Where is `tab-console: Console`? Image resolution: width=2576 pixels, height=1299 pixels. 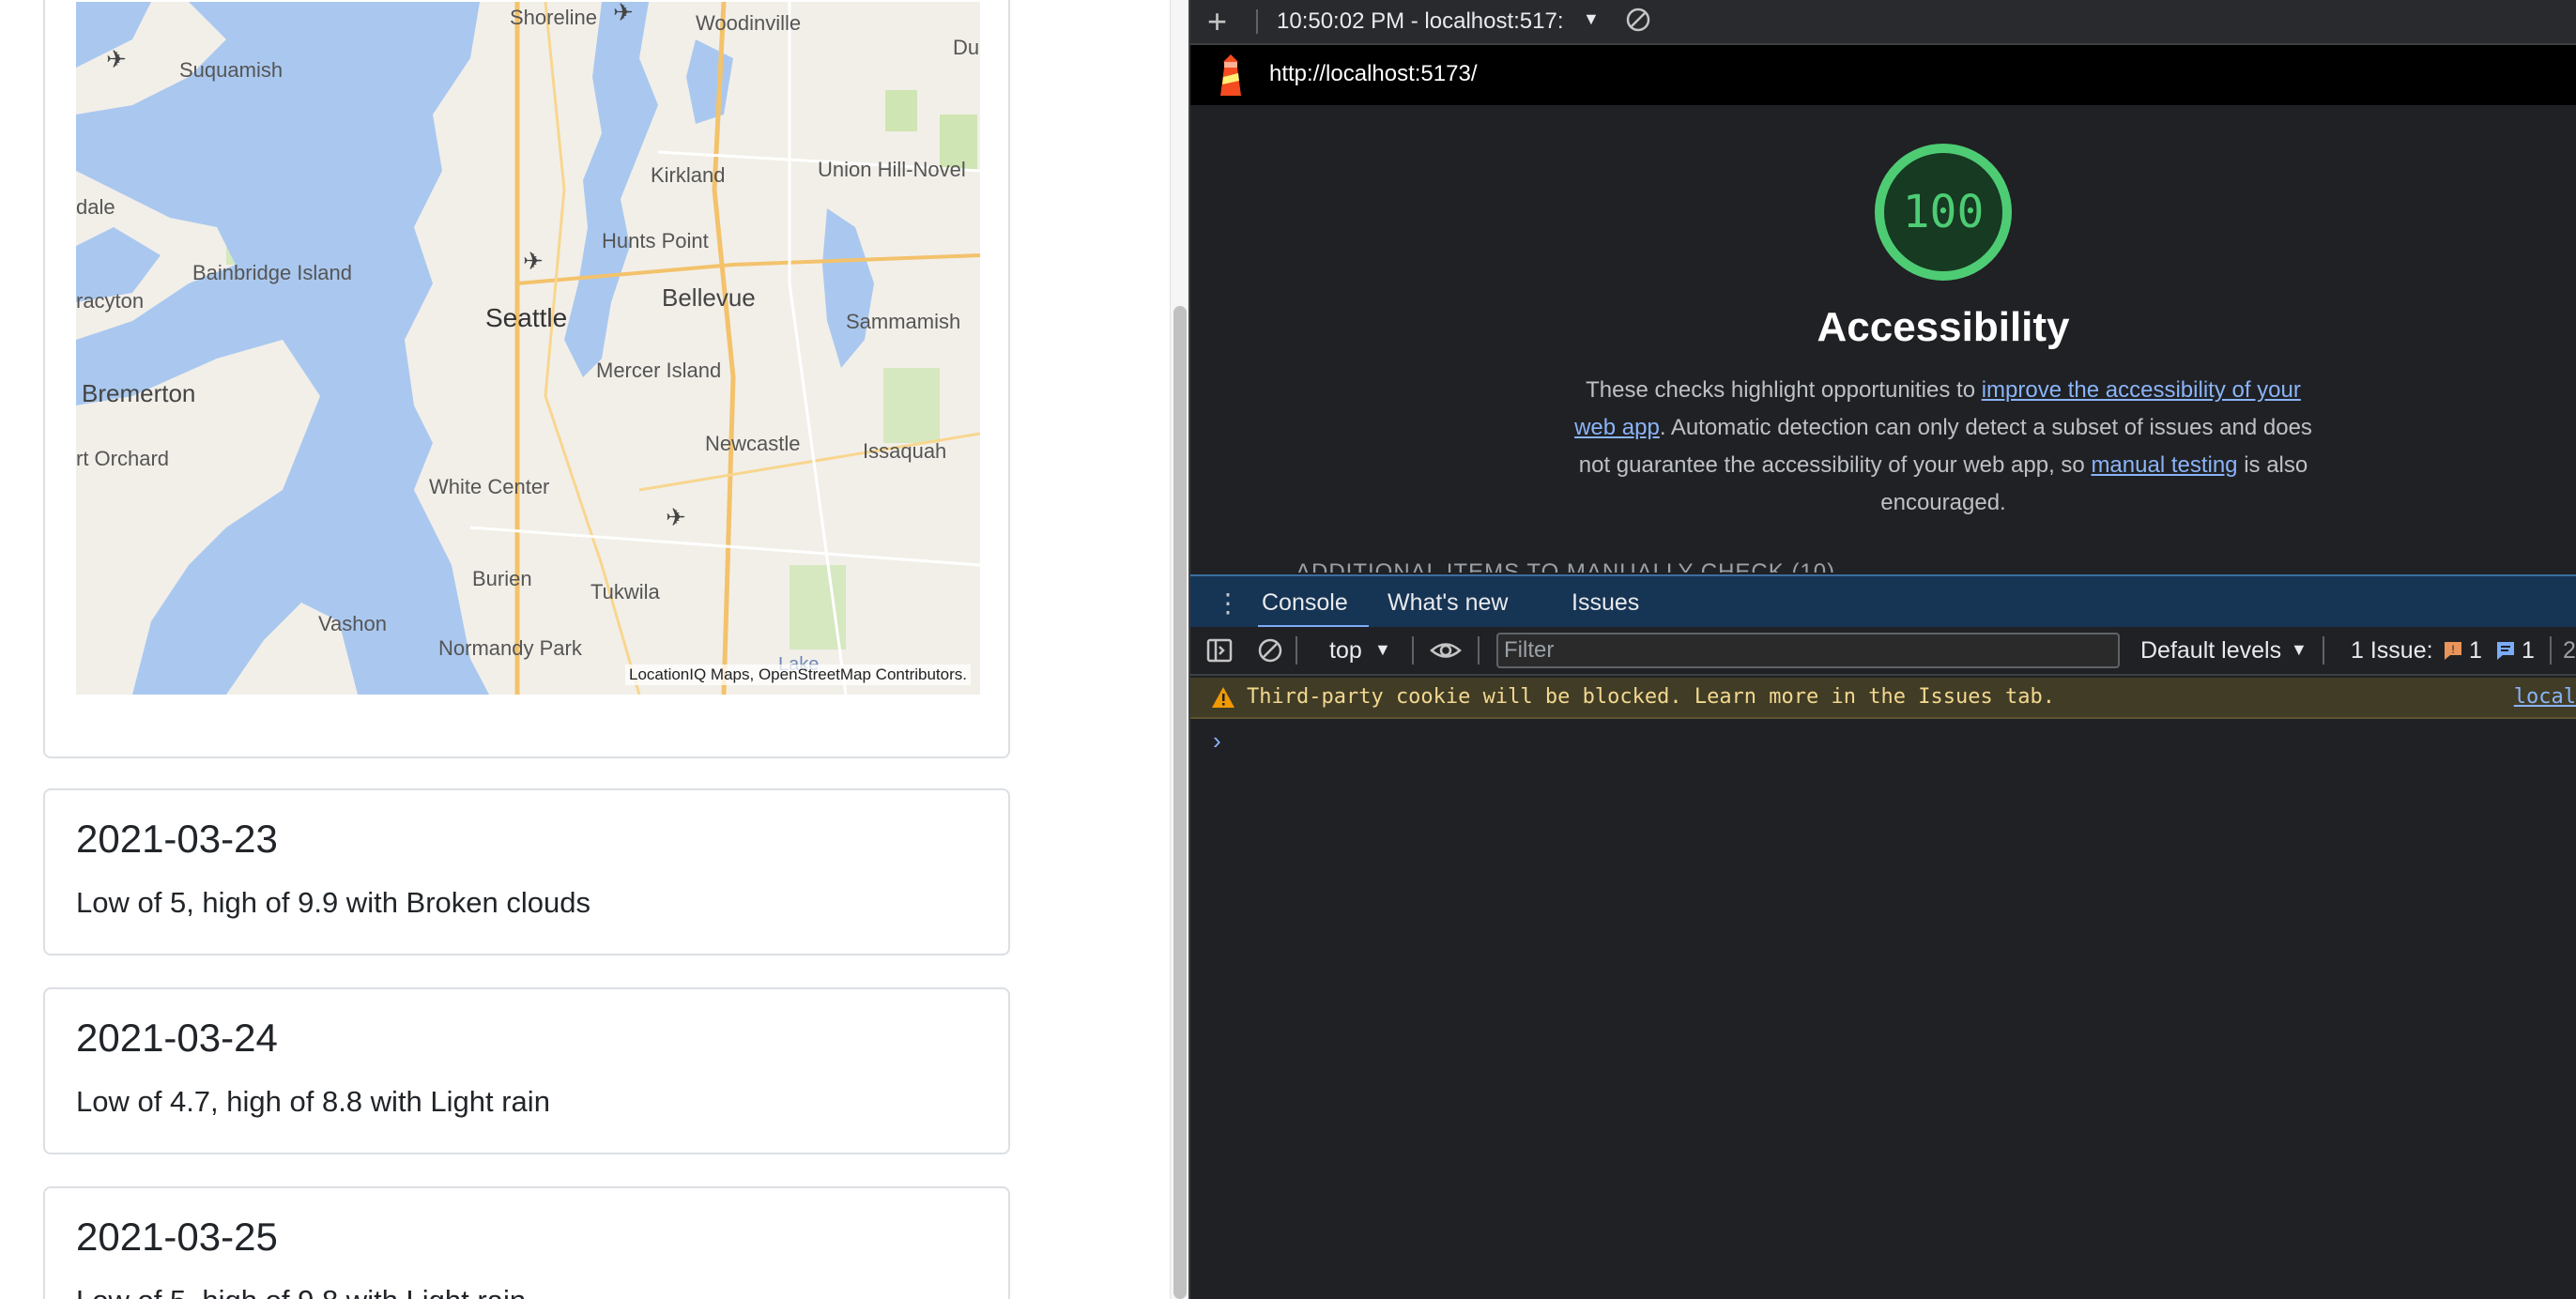 tab-console: Console is located at coordinates (1305, 603).